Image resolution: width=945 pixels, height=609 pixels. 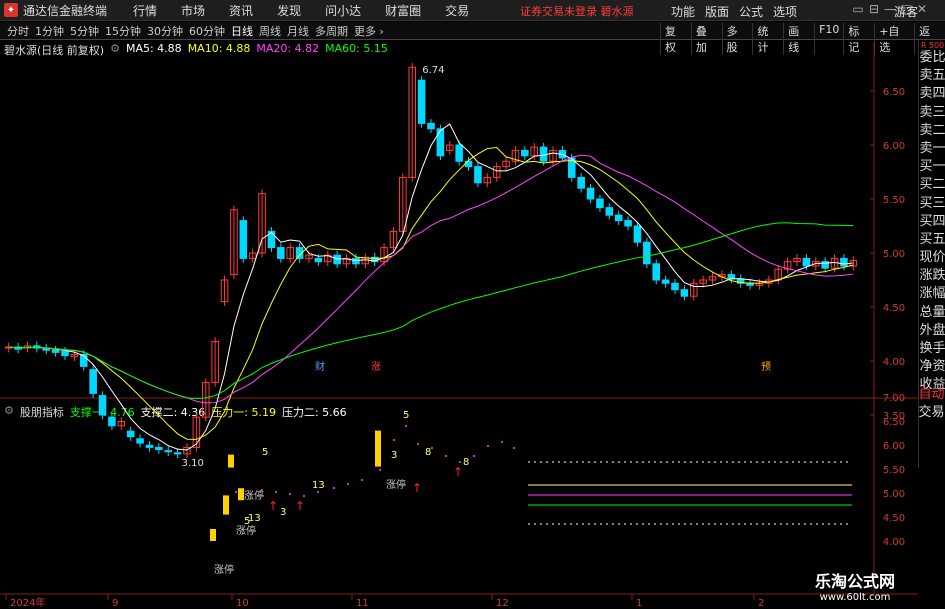 I want to click on time-label-0: 2024年, so click(x=27, y=602).